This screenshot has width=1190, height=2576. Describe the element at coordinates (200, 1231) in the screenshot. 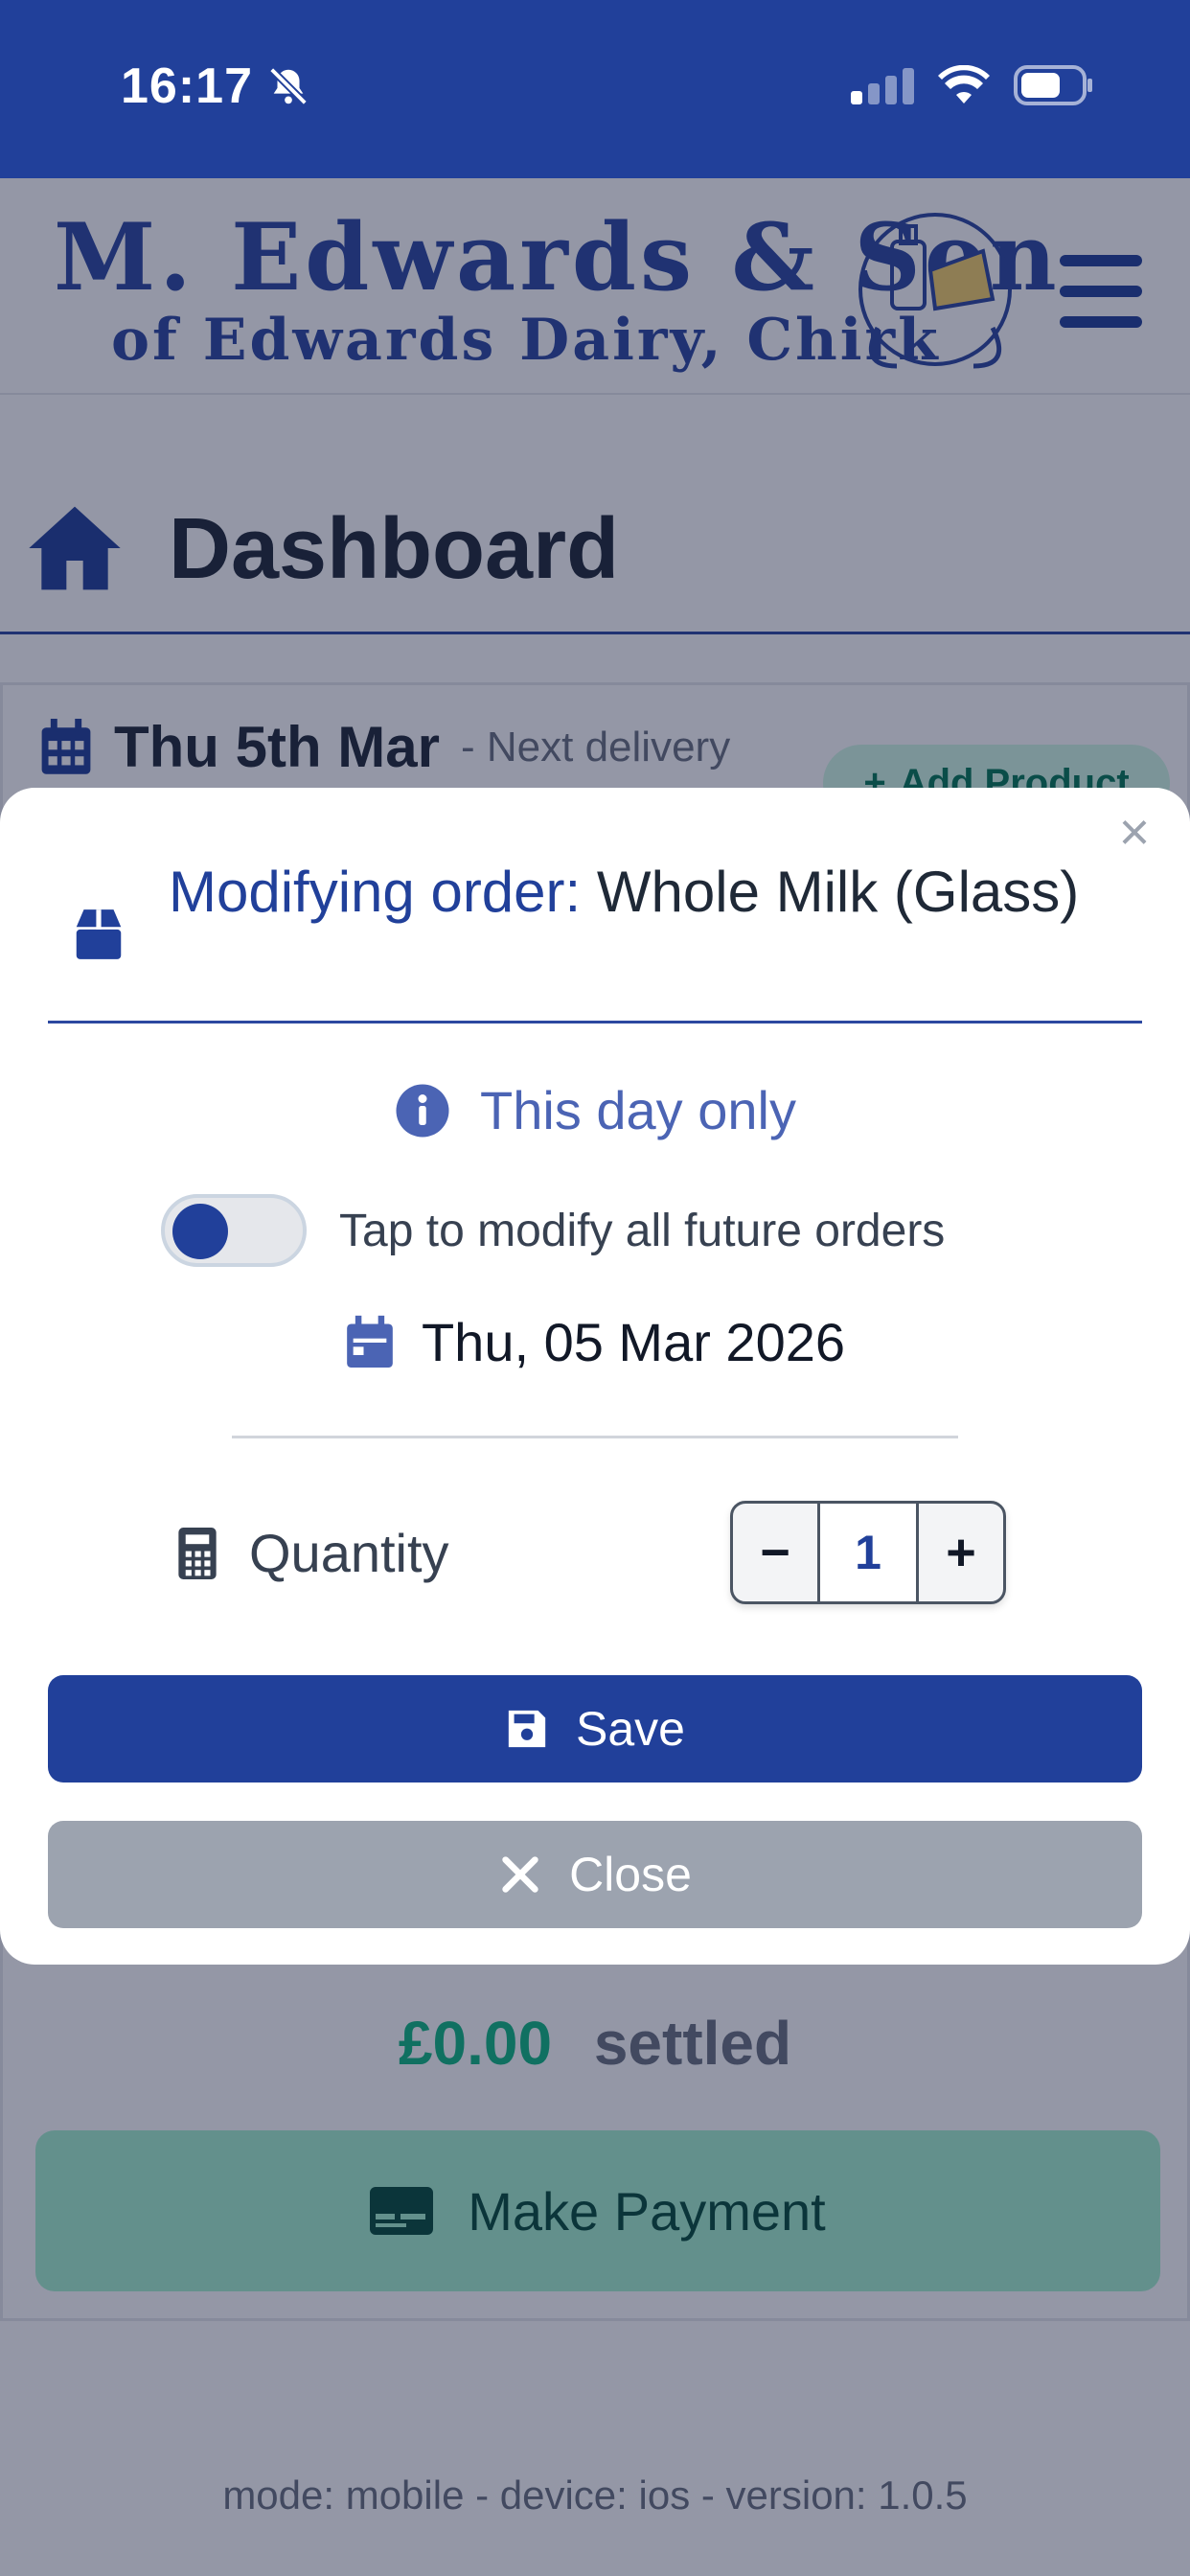

I see `toggle-knob` at that location.